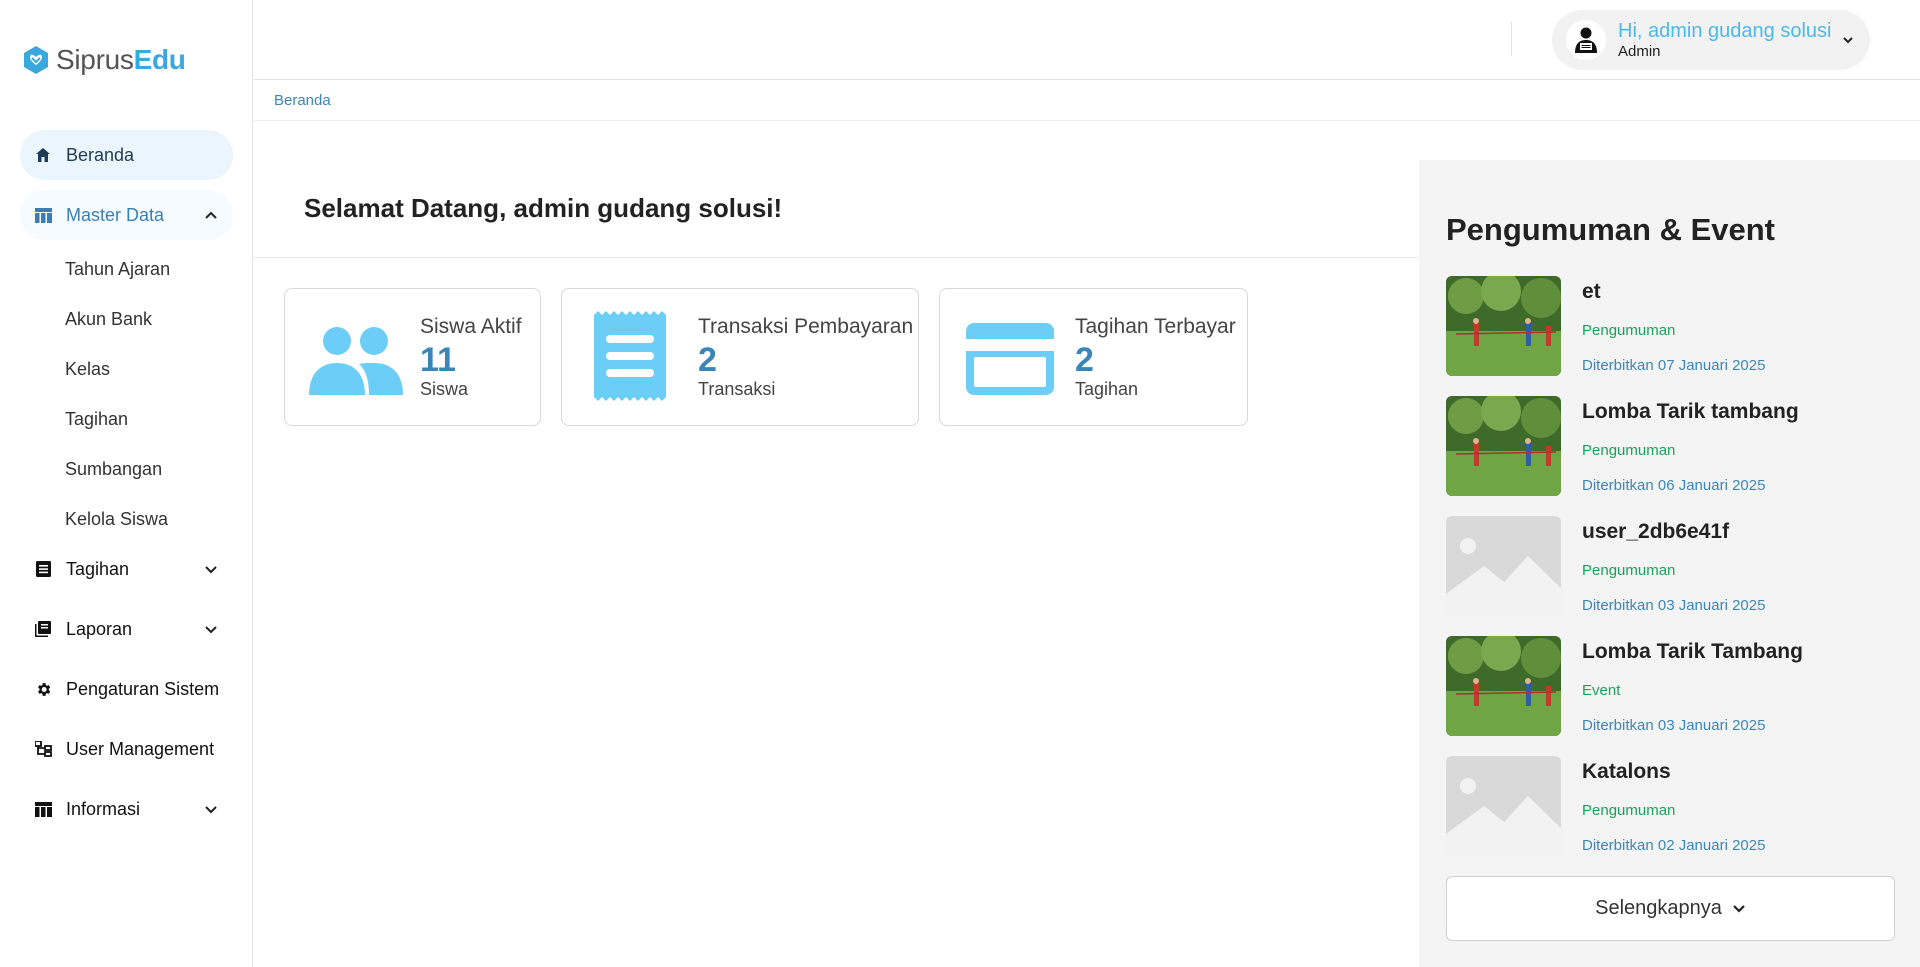 The height and width of the screenshot is (967, 1920). What do you see at coordinates (1591, 291) in the screenshot?
I see `news-title: et` at bounding box center [1591, 291].